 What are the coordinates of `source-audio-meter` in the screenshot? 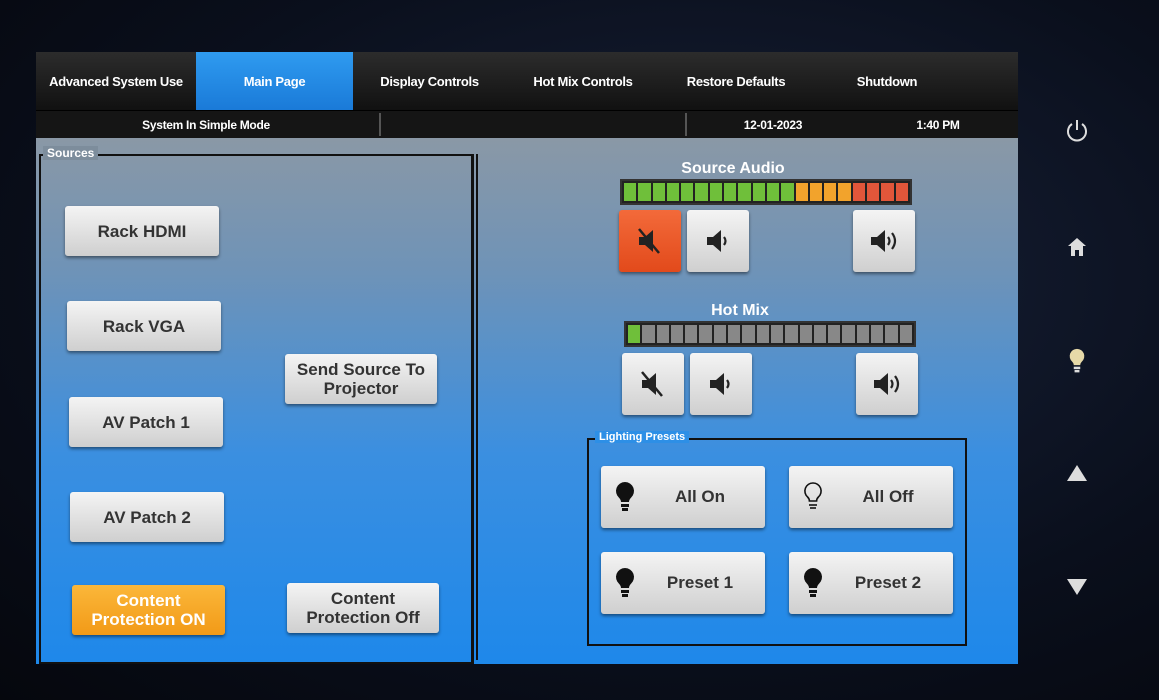 It's located at (766, 192).